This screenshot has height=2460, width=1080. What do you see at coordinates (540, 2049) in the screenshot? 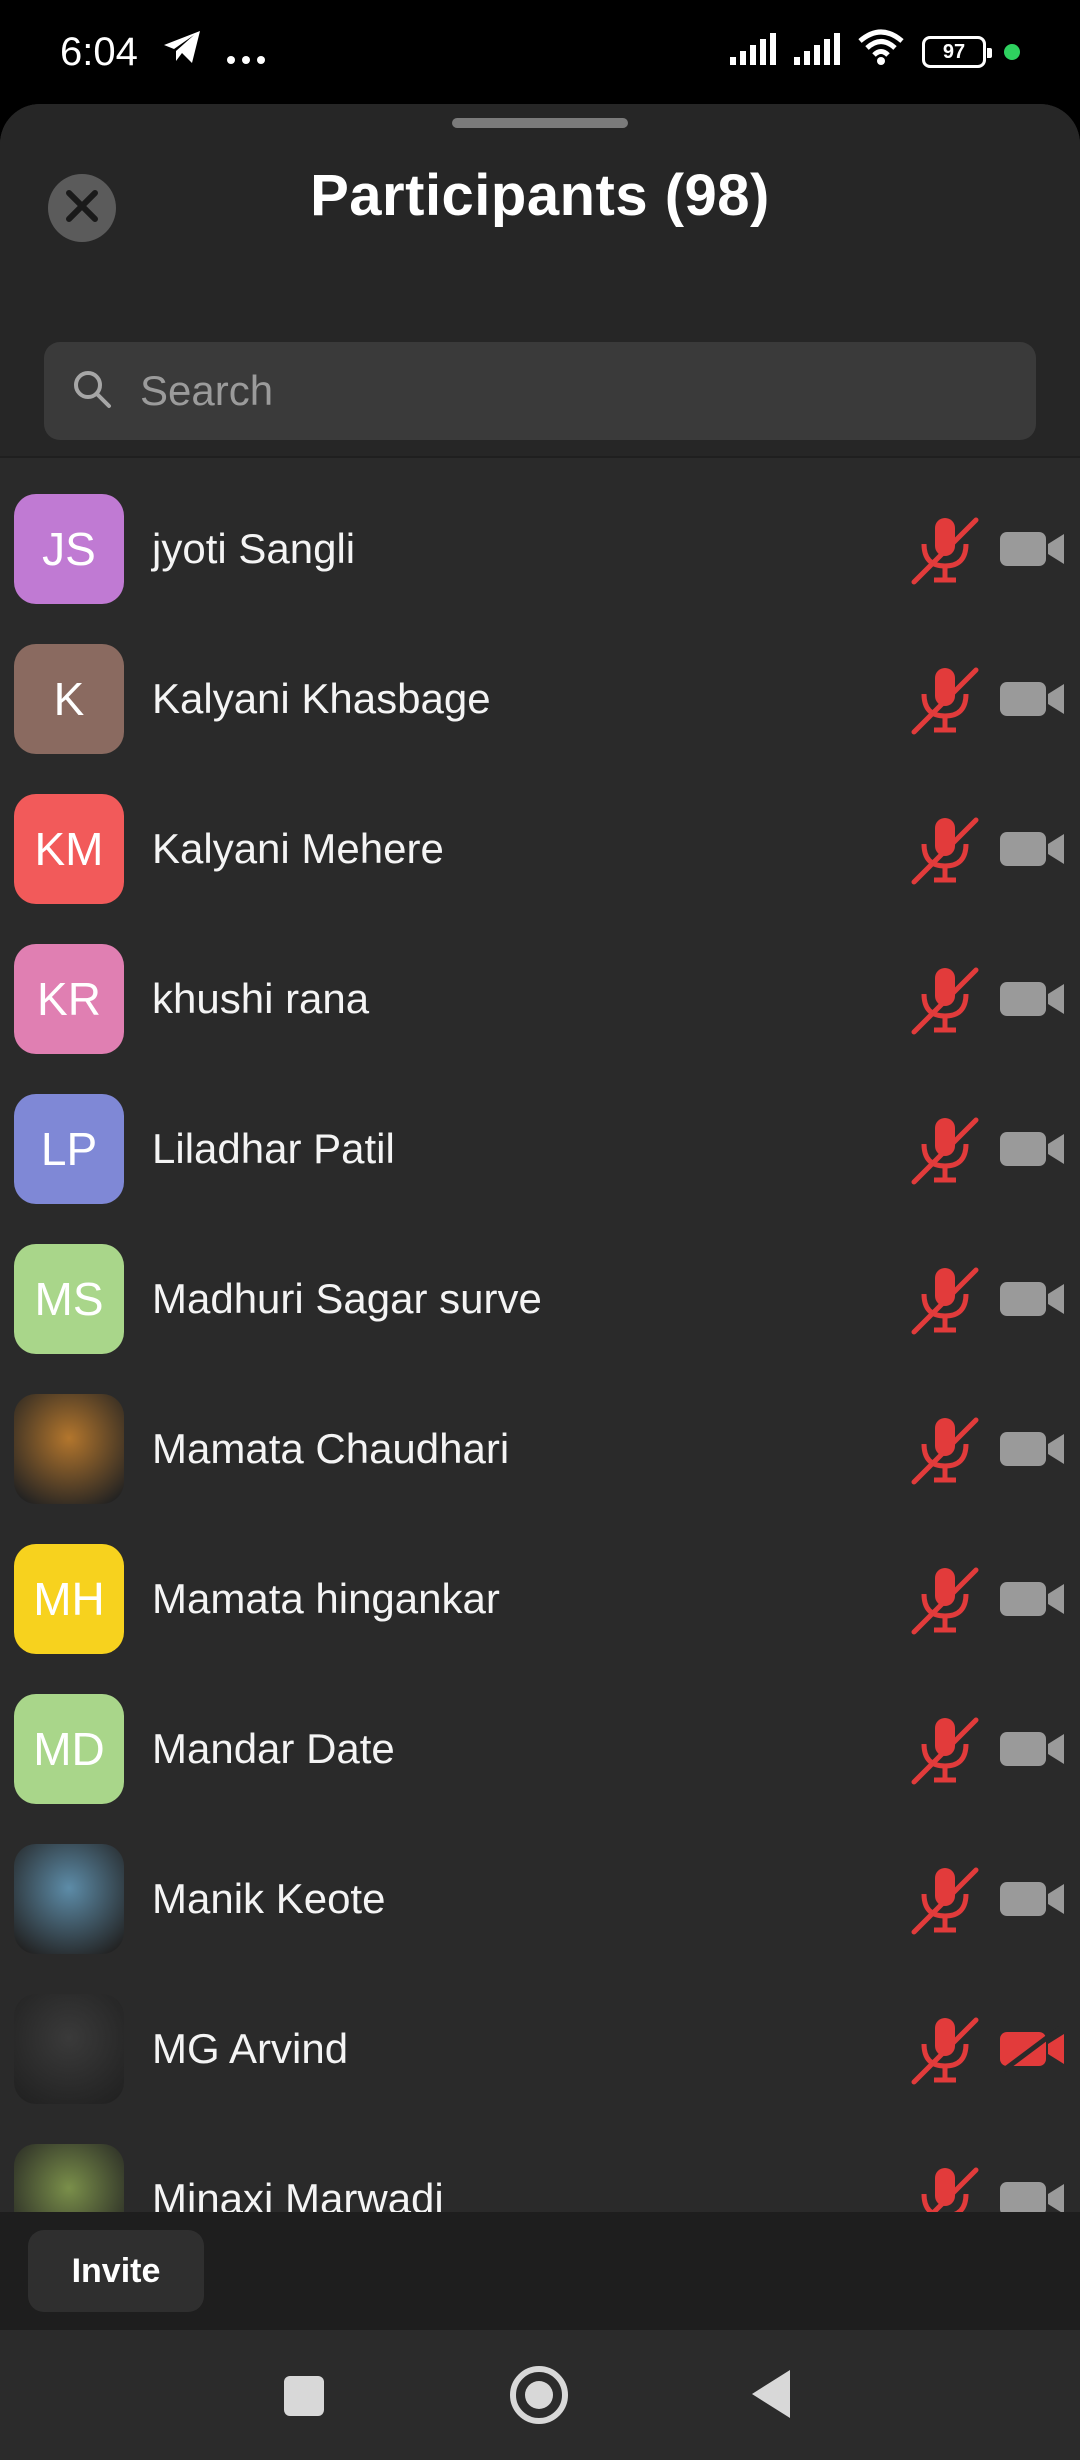
I see `list-item: MG Arvind` at bounding box center [540, 2049].